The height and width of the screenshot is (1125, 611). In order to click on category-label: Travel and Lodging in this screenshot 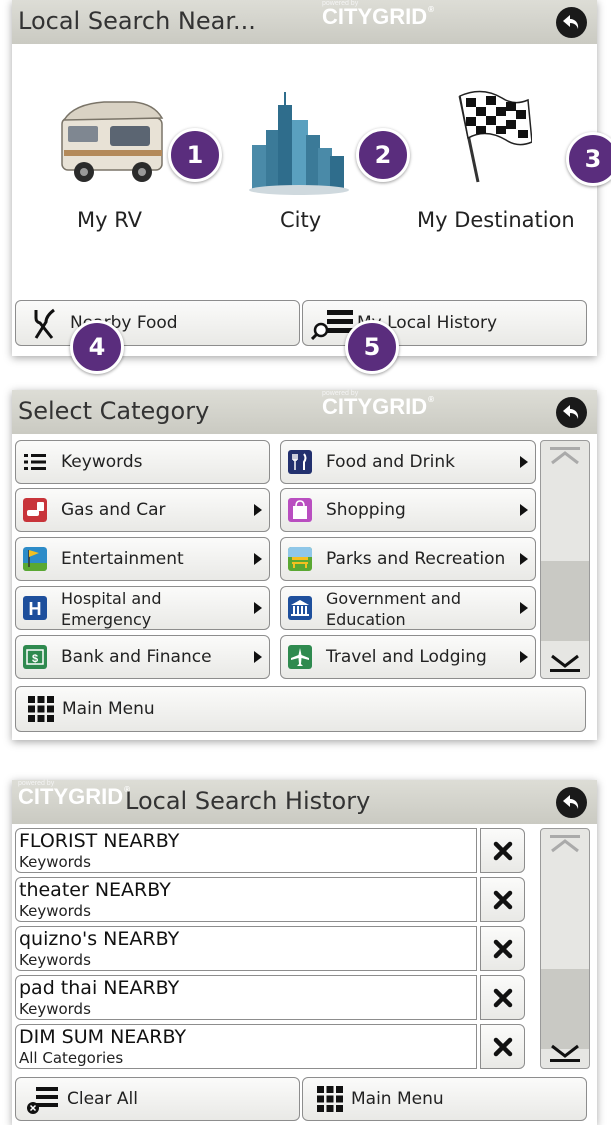, I will do `click(406, 657)`.